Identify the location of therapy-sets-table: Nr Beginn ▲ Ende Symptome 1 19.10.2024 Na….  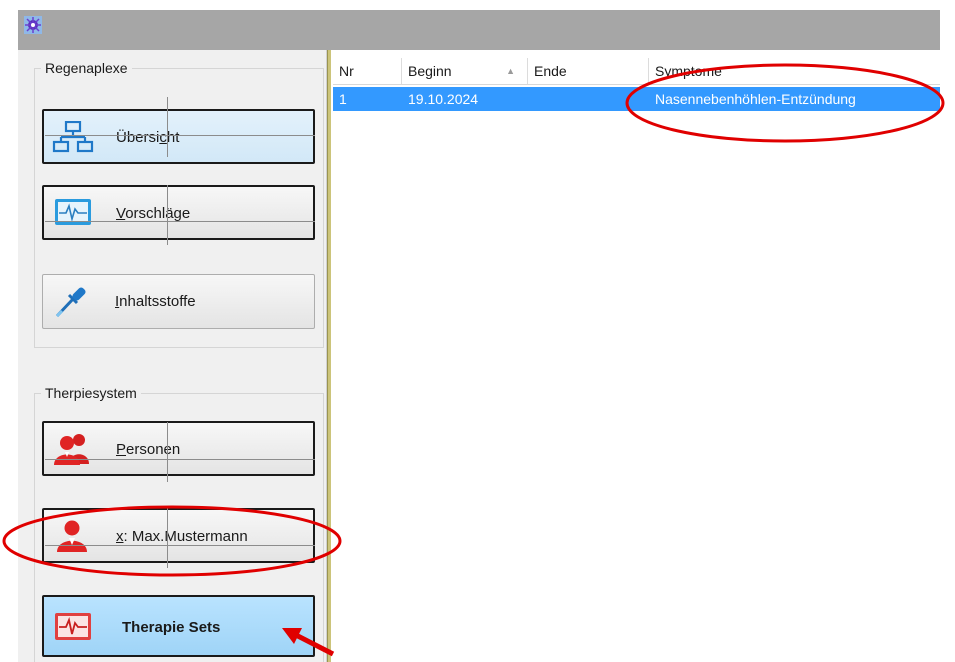
(636, 84).